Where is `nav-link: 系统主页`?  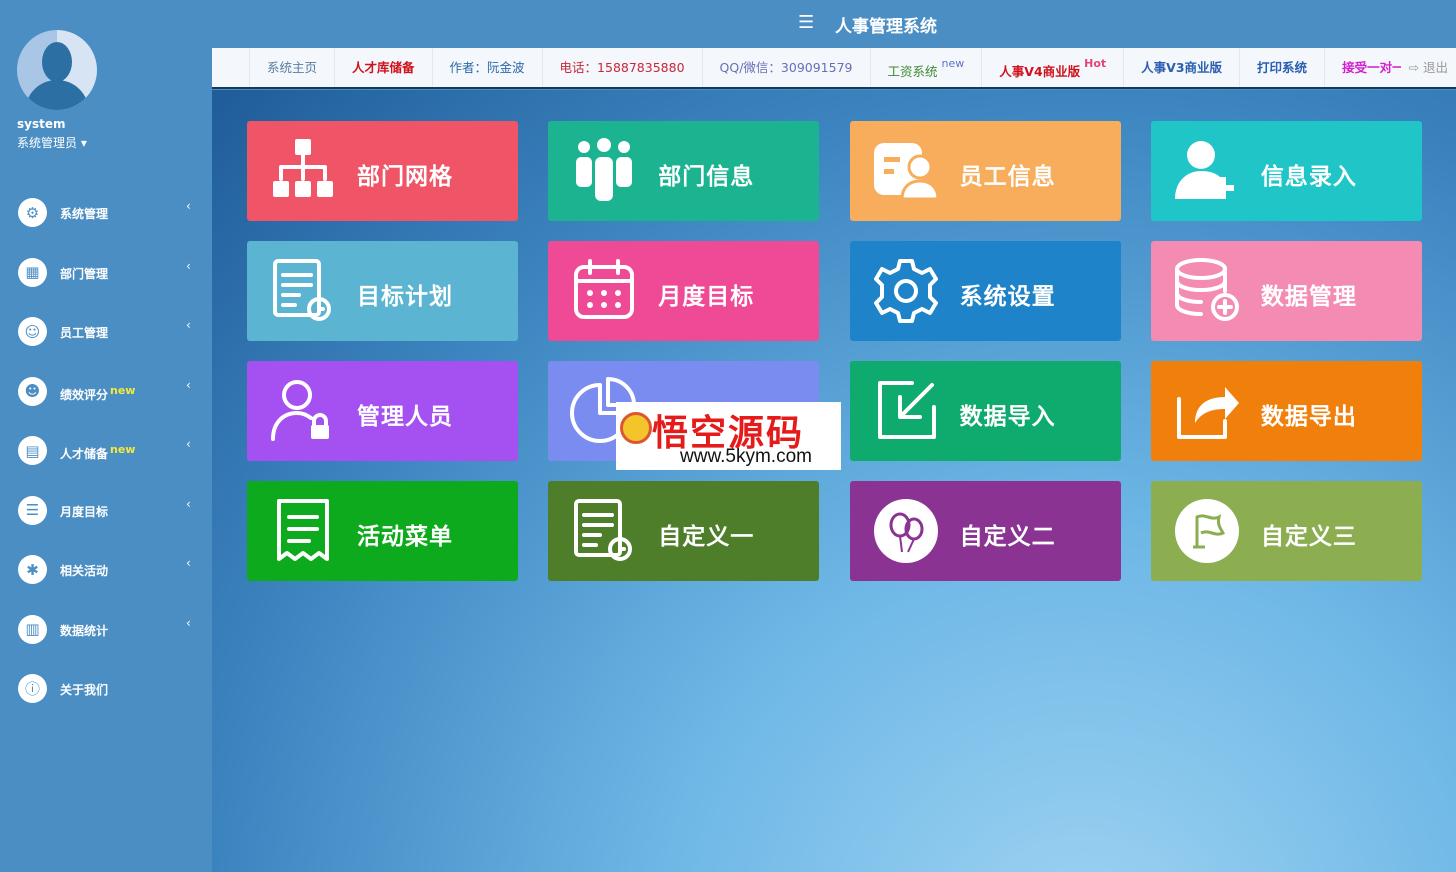 nav-link: 系统主页 is located at coordinates (293, 67).